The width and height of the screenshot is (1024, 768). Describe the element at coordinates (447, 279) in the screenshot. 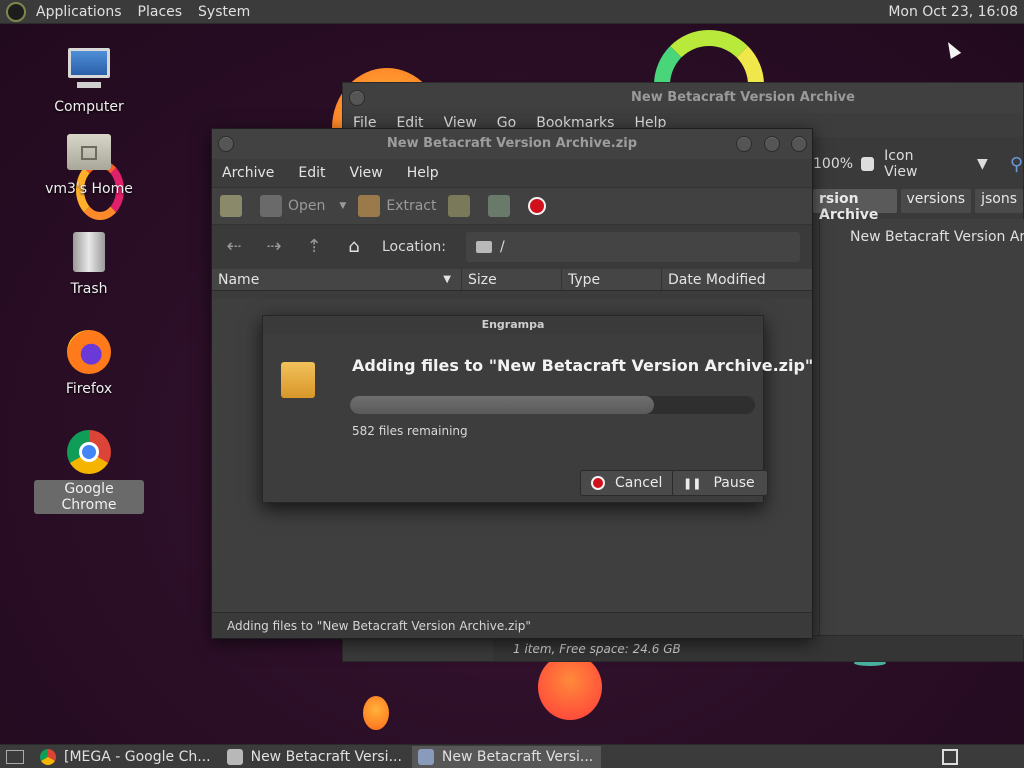

I see `sort-down-icon: ▼` at that location.